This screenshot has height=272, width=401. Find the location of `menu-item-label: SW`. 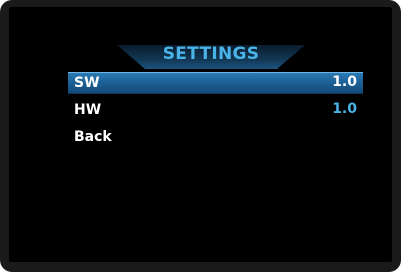

menu-item-label: SW is located at coordinates (87, 83).